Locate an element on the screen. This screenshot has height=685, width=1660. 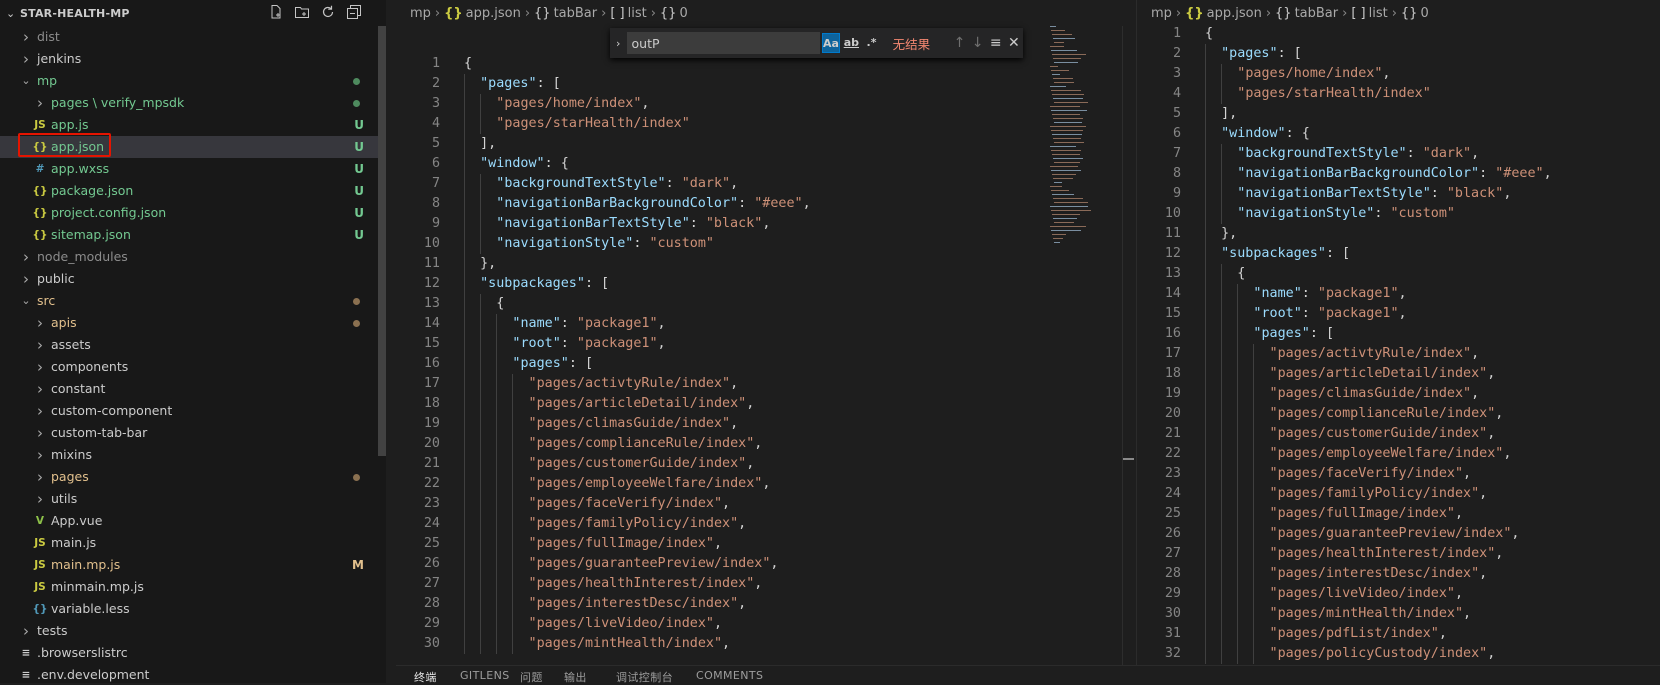
tree-file: ≡ .env.development is located at coordinates (189, 673).